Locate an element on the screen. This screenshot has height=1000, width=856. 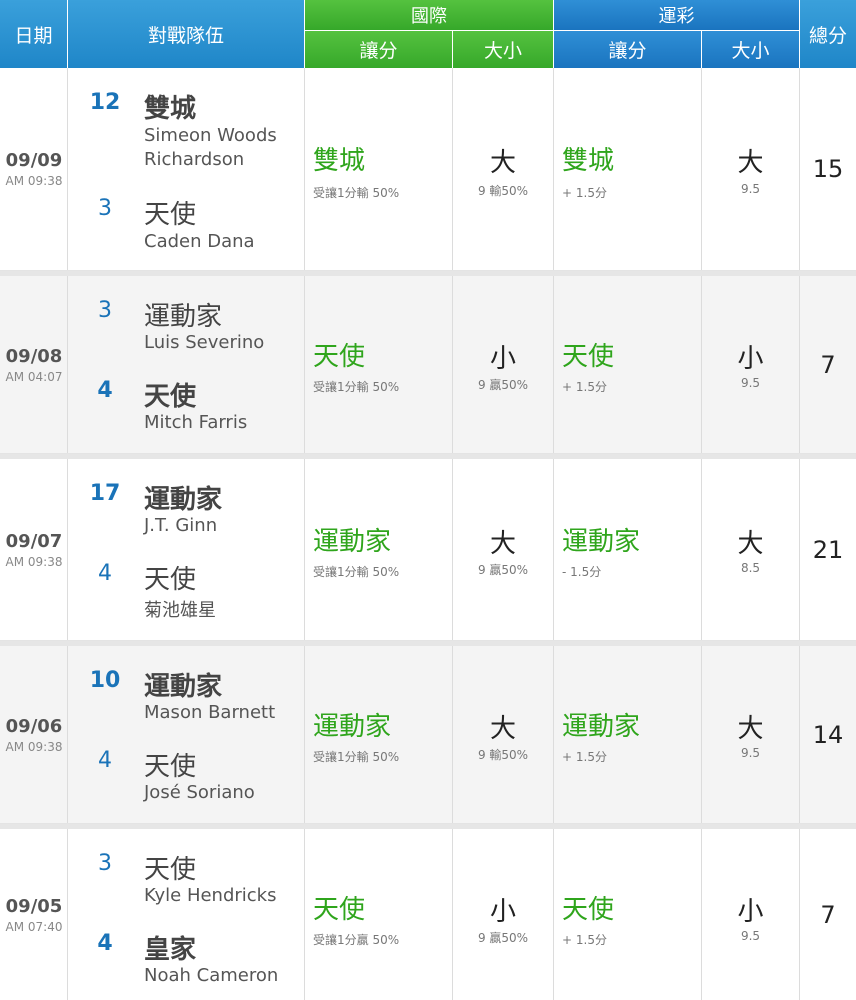
sport-ou-cell: 大 8.5 is located at coordinates (751, 549).